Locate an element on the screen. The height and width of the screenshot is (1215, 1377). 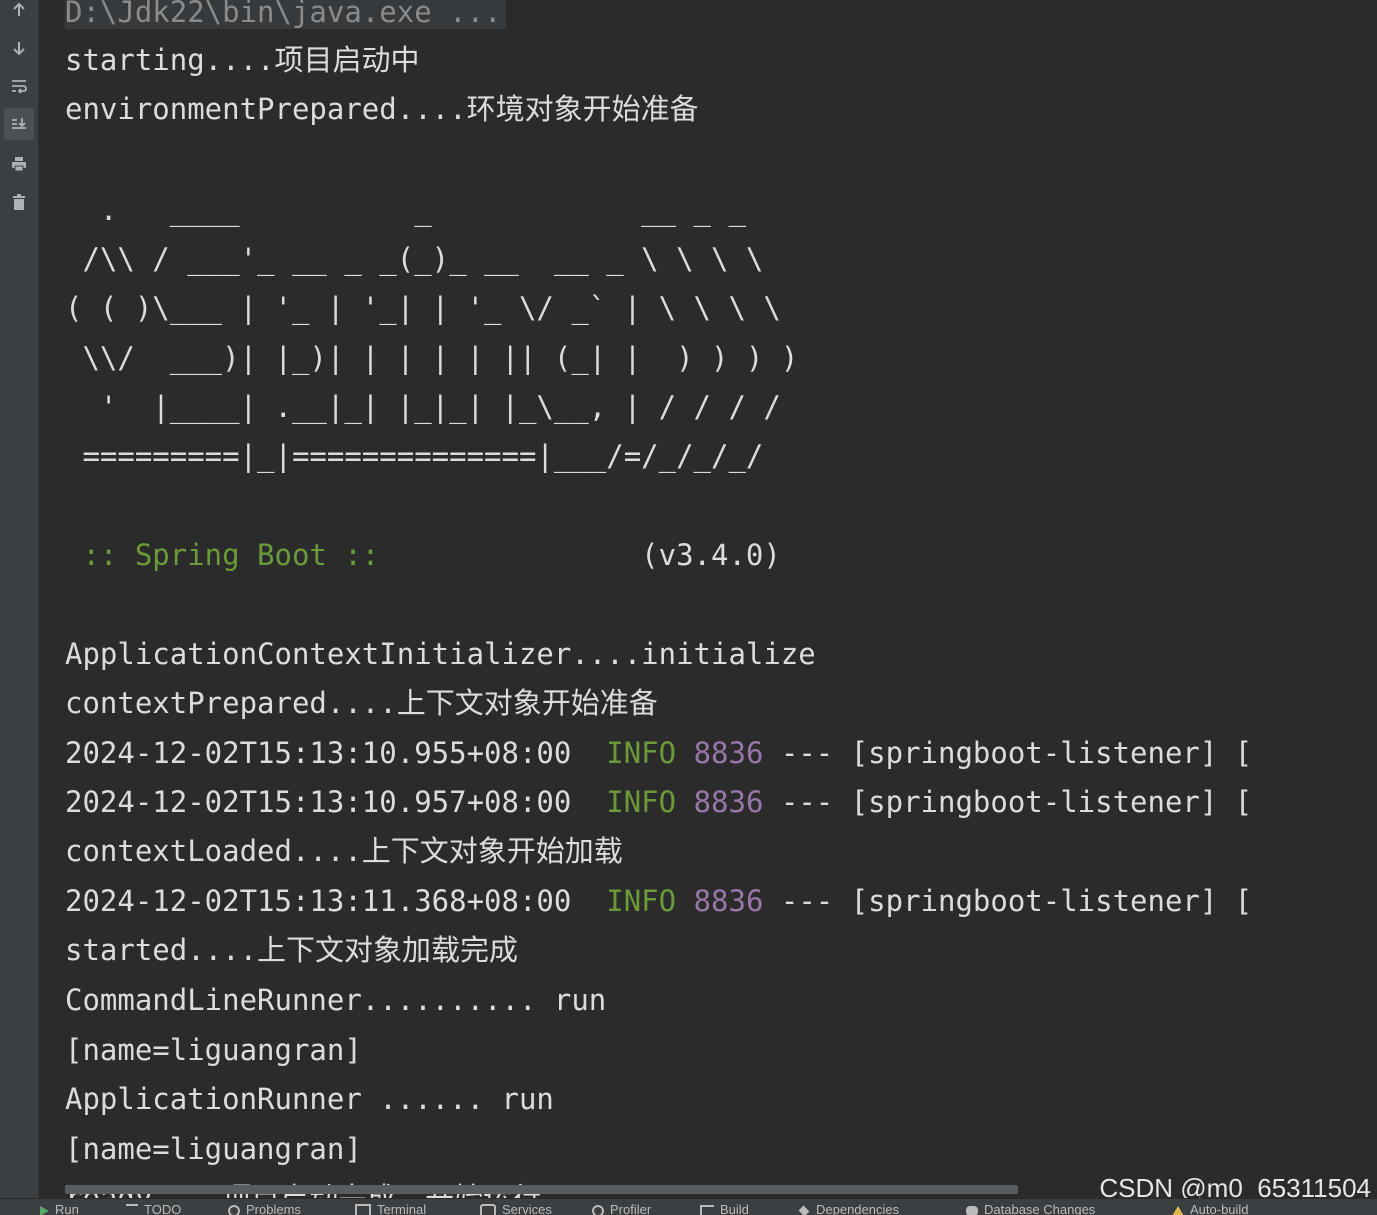
soft-wrap-icon is located at coordinates (19, 86).